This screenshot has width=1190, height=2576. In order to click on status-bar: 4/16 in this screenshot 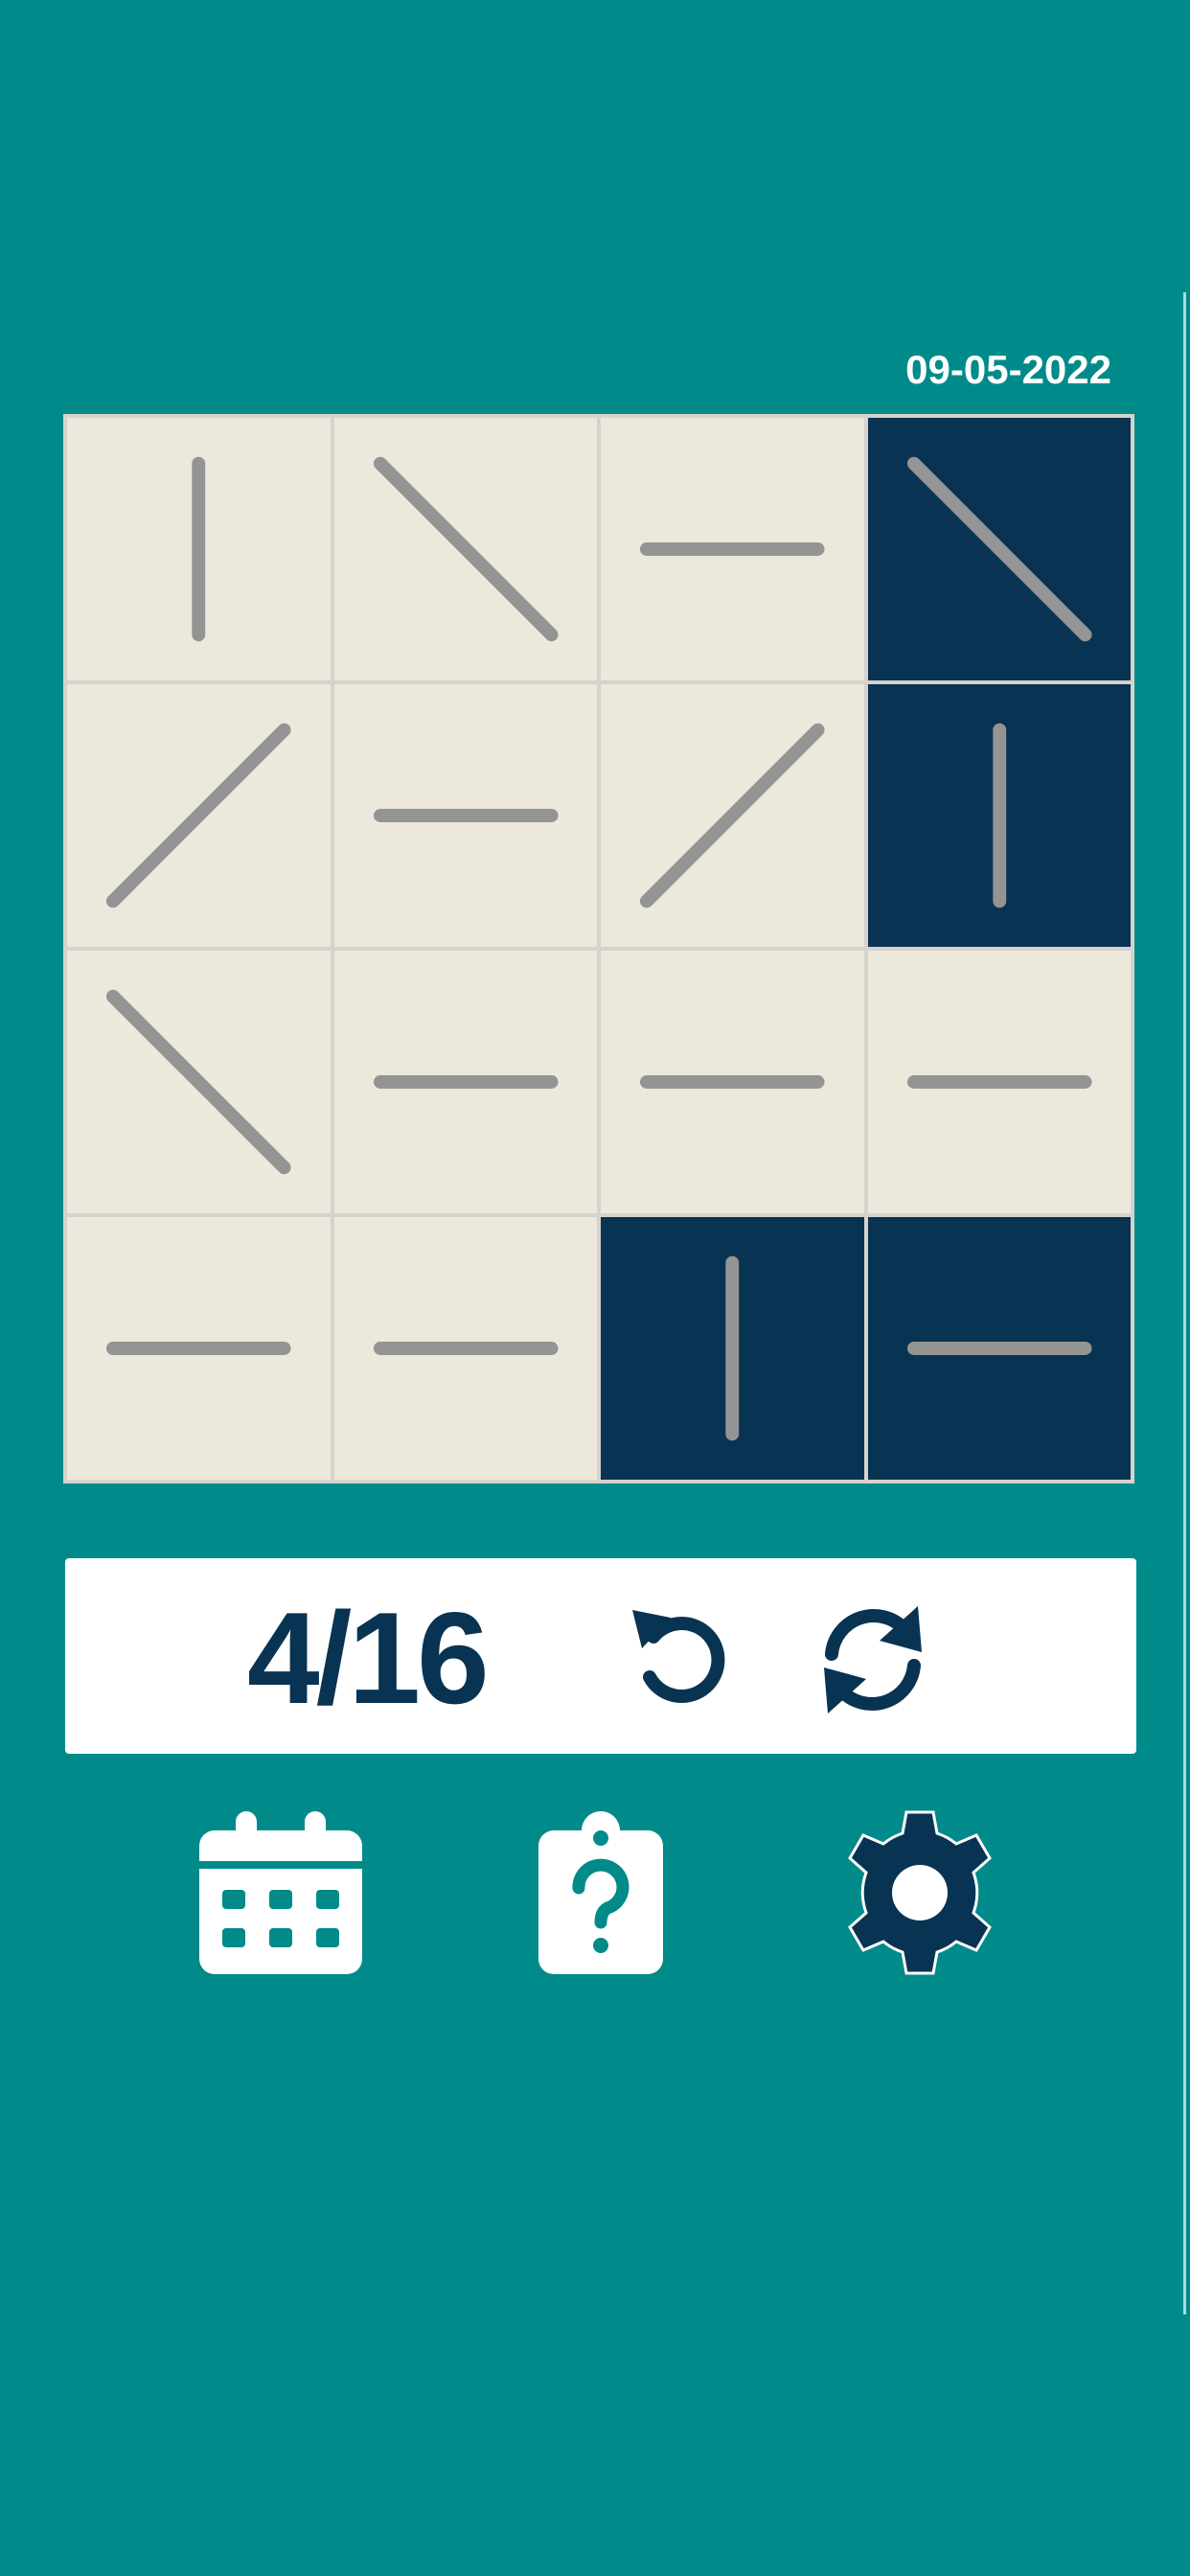, I will do `click(601, 1656)`.